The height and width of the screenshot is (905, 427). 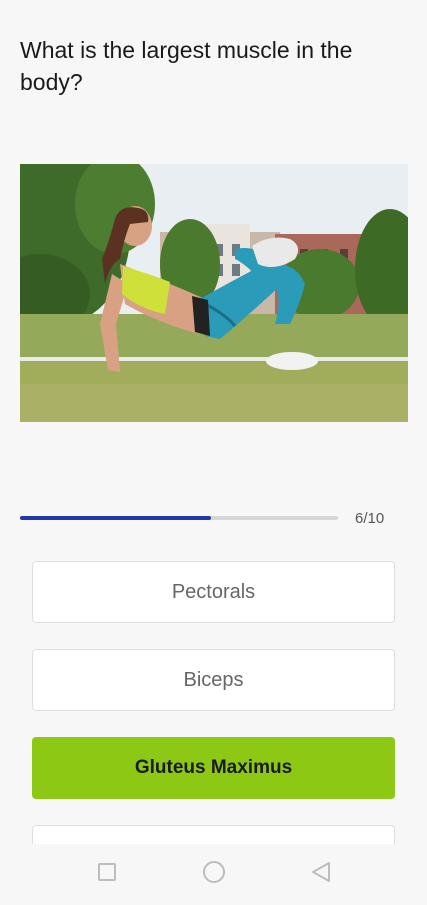 I want to click on answer-option-next-partial, so click(x=213, y=835).